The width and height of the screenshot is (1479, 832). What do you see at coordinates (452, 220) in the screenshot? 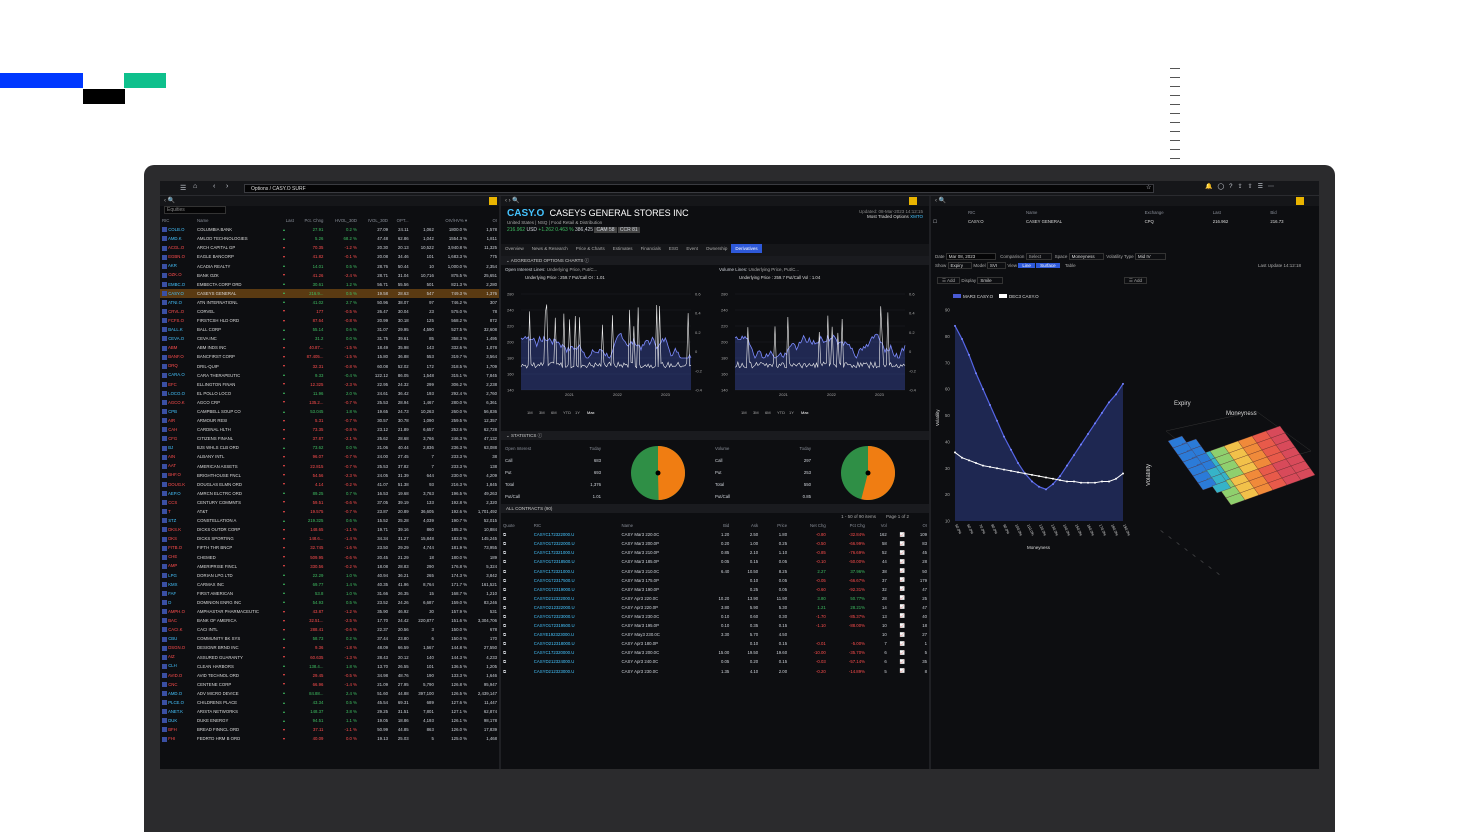
I see `col-header: OIV/HV% ▾` at bounding box center [452, 220].